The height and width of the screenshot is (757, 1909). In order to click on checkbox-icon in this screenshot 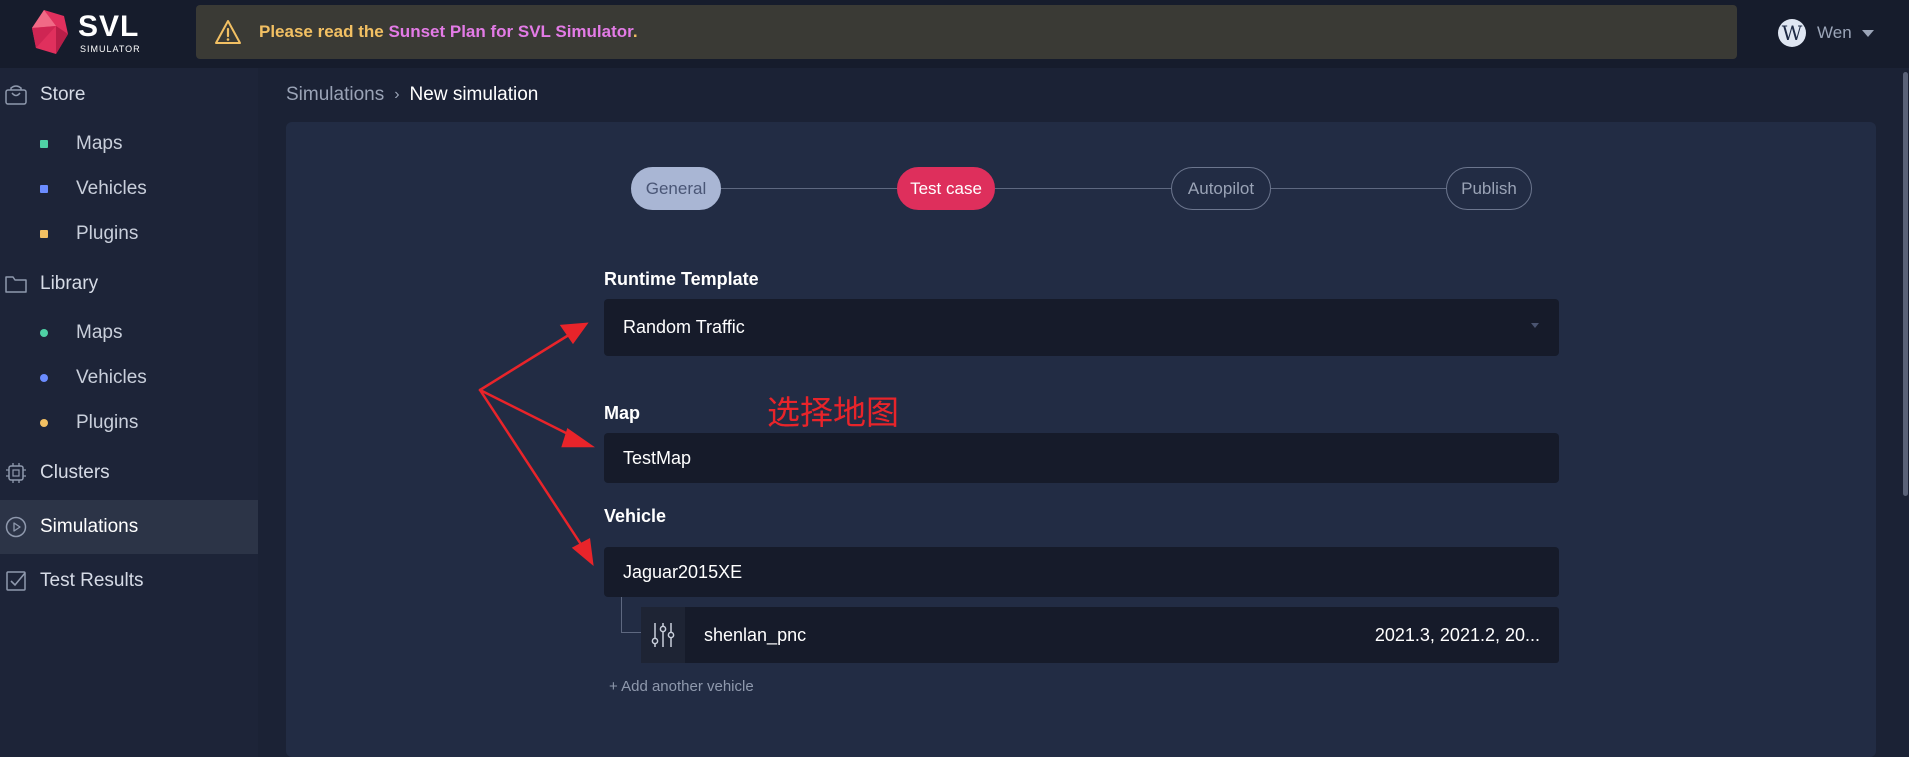, I will do `click(16, 581)`.